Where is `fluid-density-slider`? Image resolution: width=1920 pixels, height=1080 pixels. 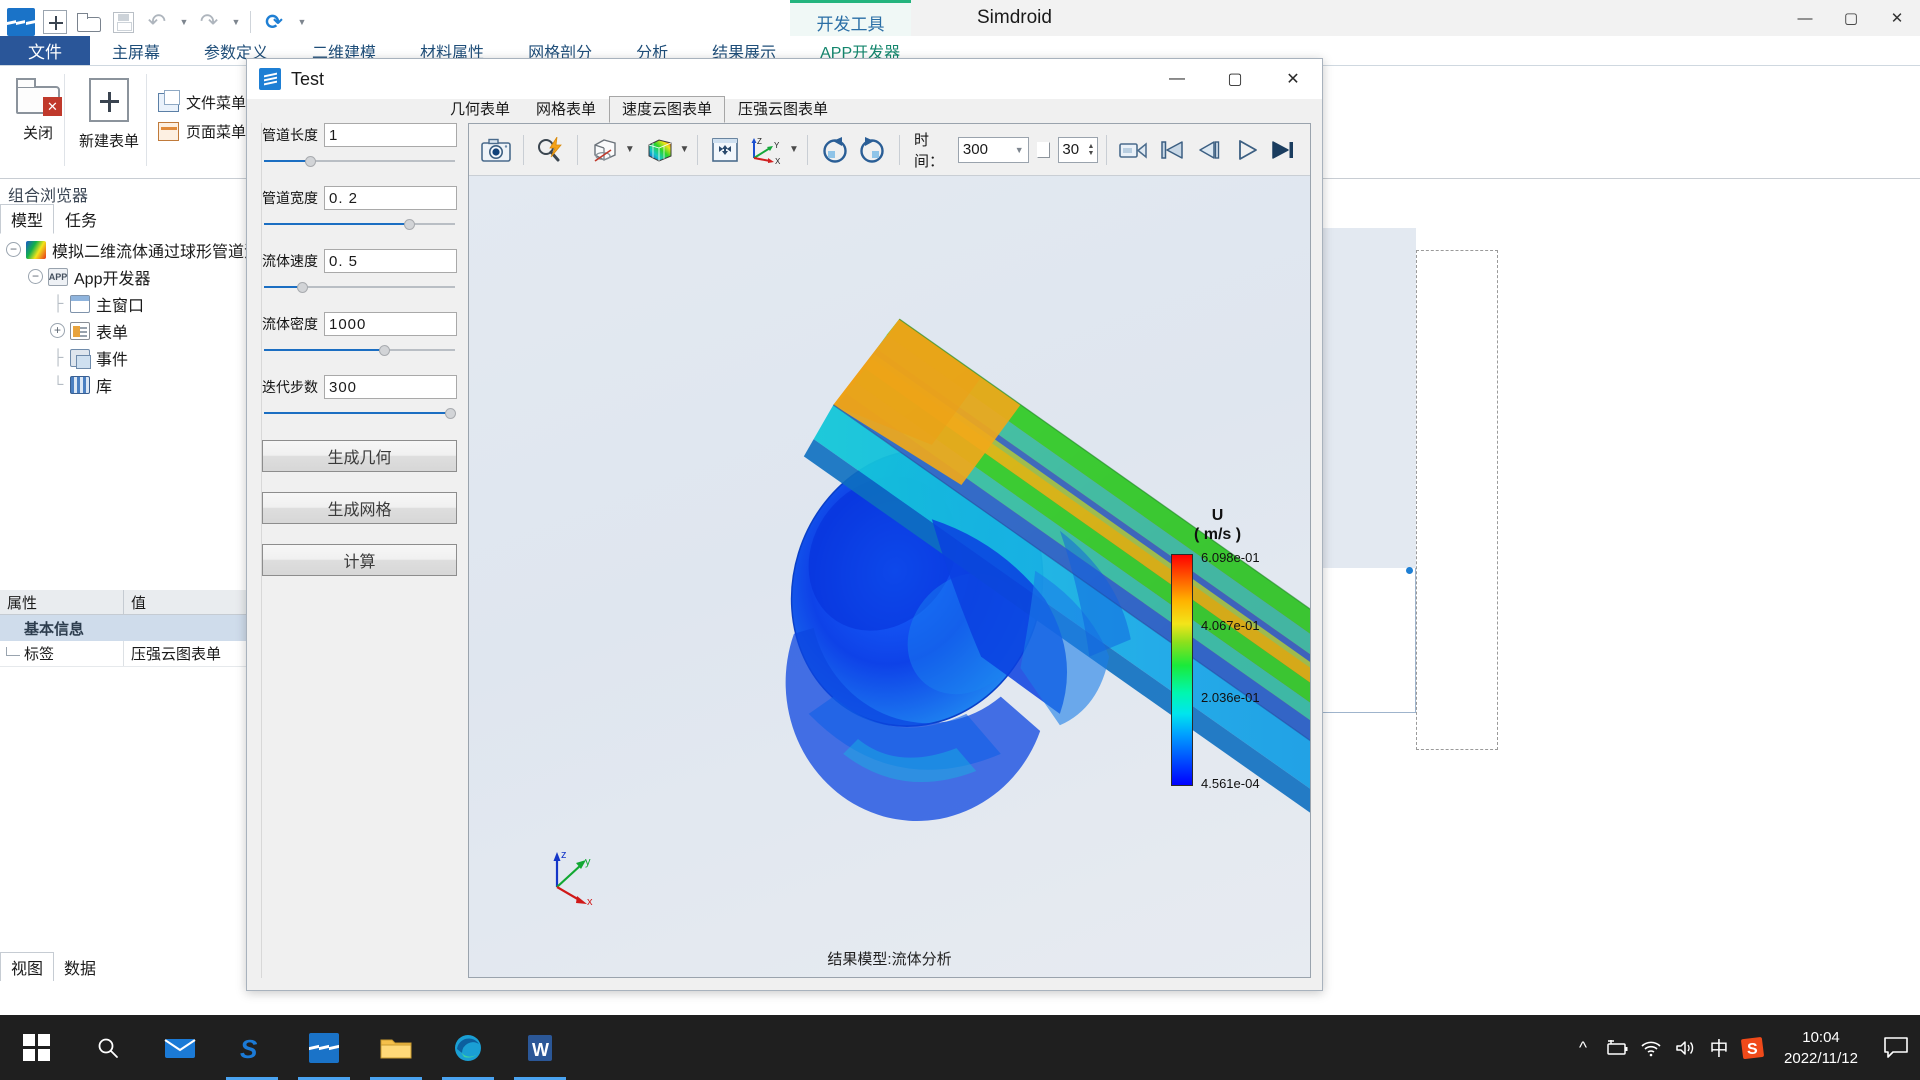
fluid-density-slider is located at coordinates (359, 350).